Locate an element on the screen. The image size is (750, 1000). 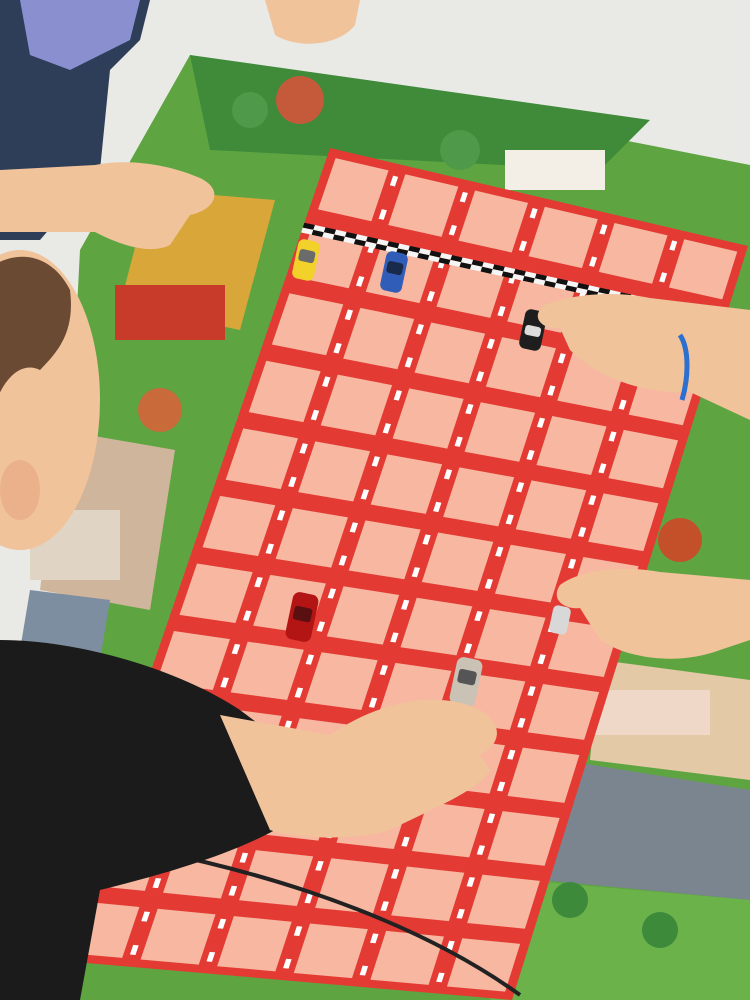
farmhouse is located at coordinates (170, 312).